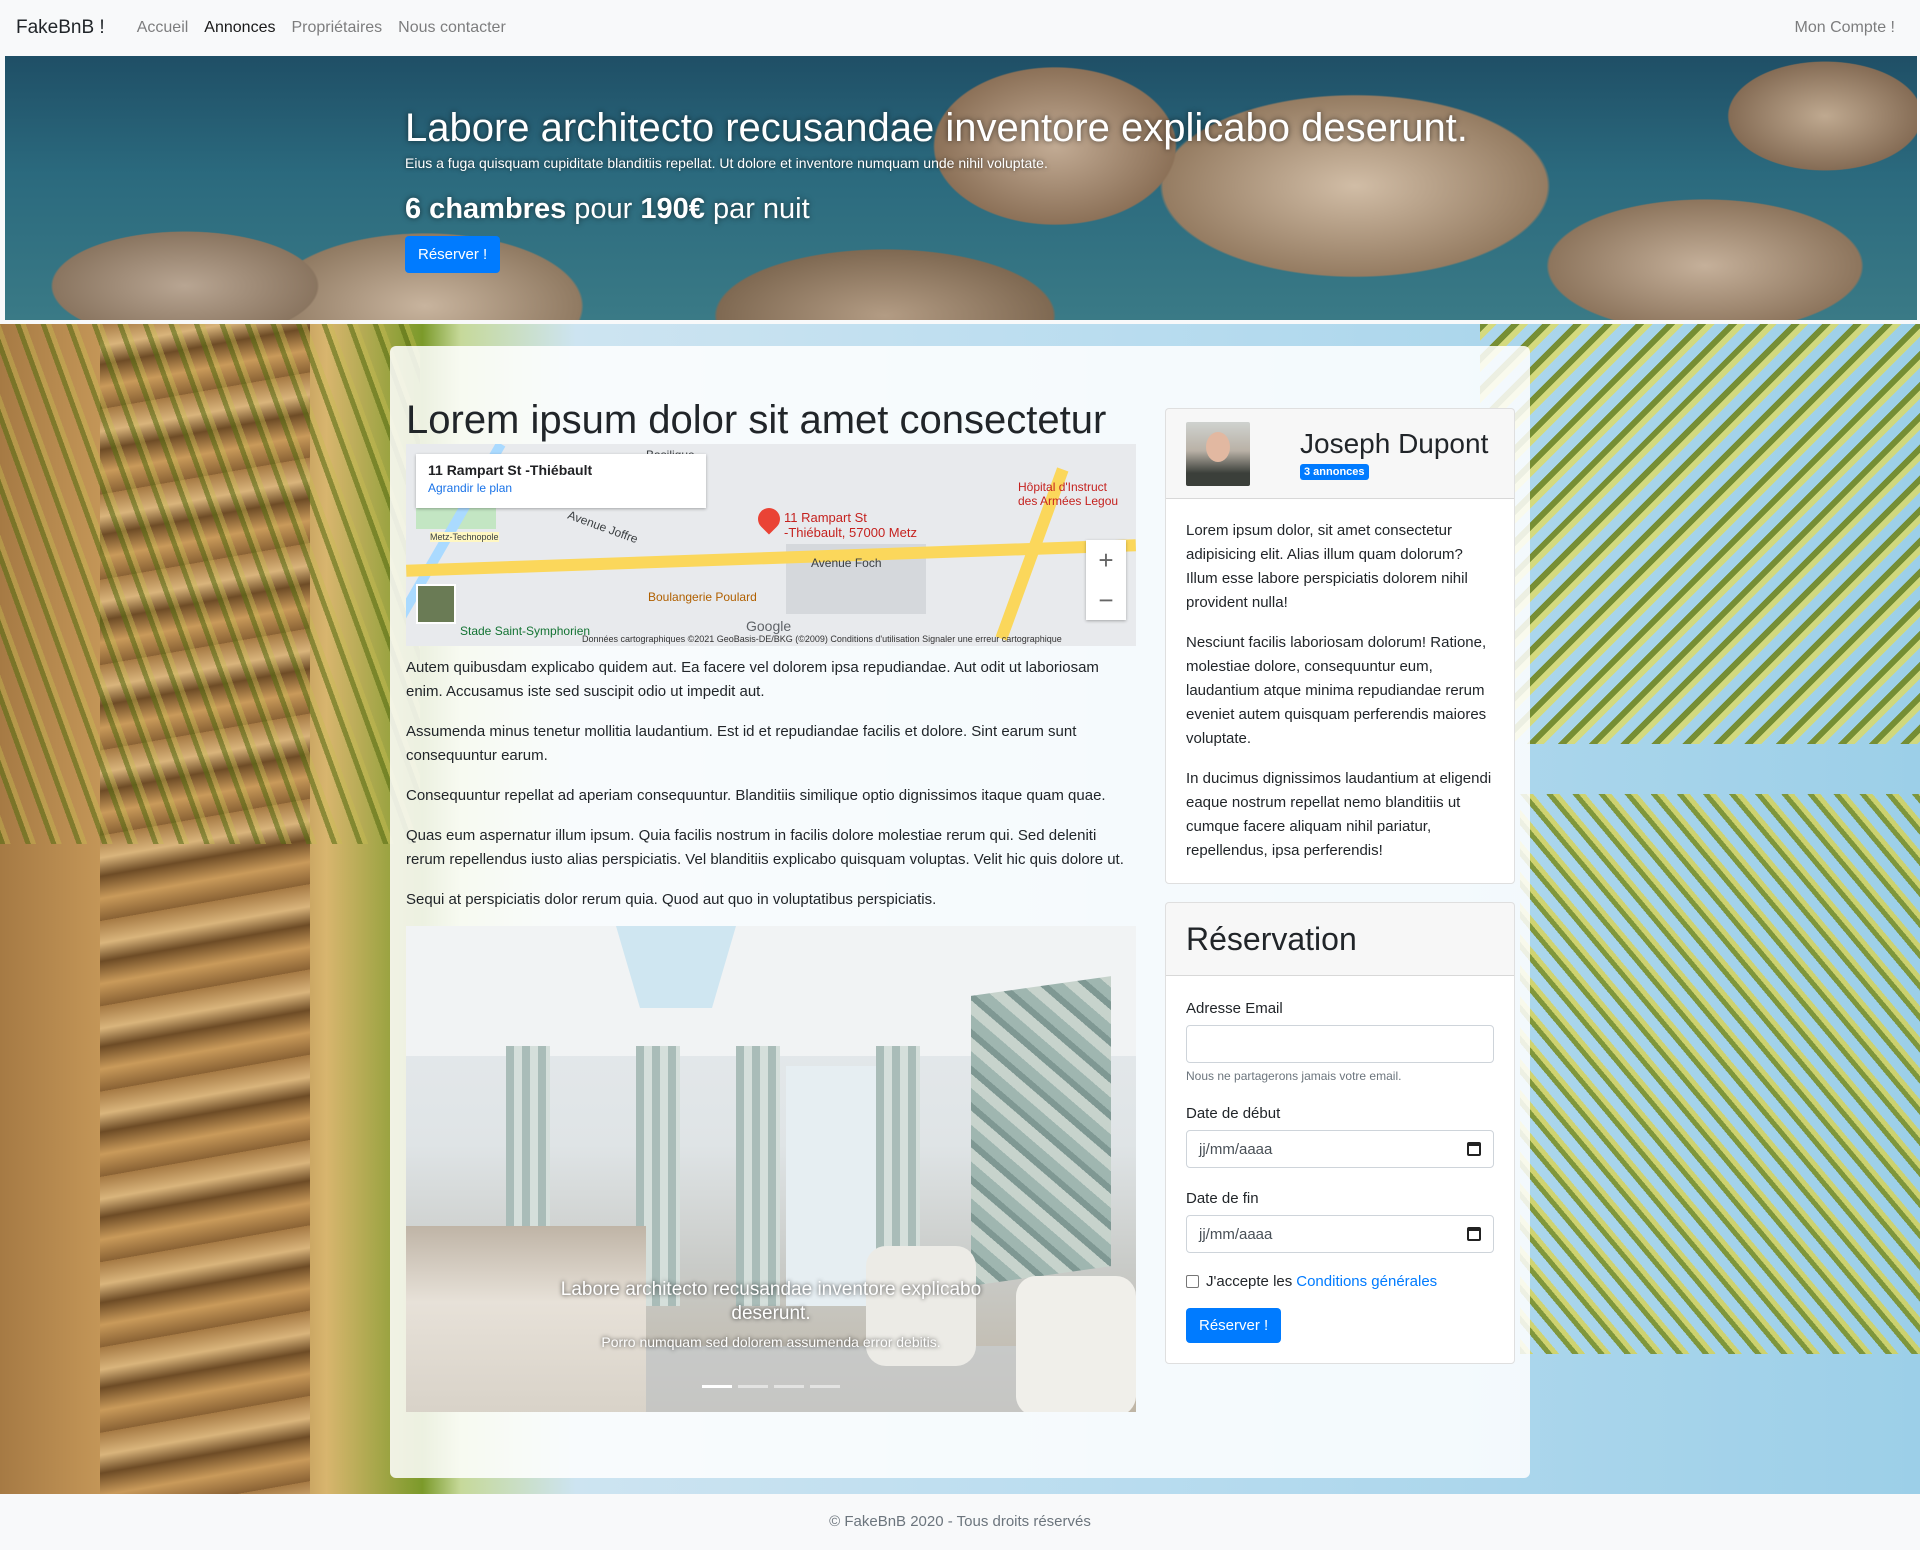 Image resolution: width=1920 pixels, height=1550 pixels. I want to click on terms-checkbox-row: J'accepte les Conditions générales, so click(1340, 1281).